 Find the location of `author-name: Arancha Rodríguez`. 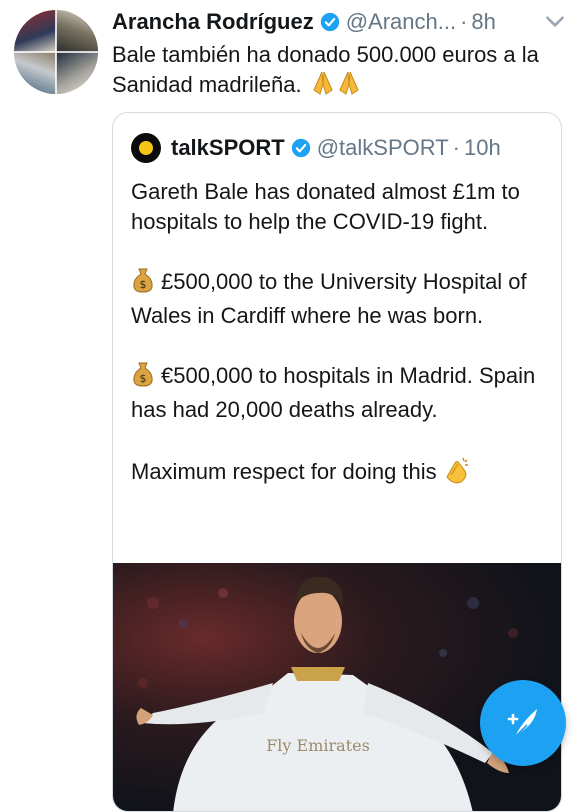

author-name: Arancha Rodríguez is located at coordinates (213, 22).